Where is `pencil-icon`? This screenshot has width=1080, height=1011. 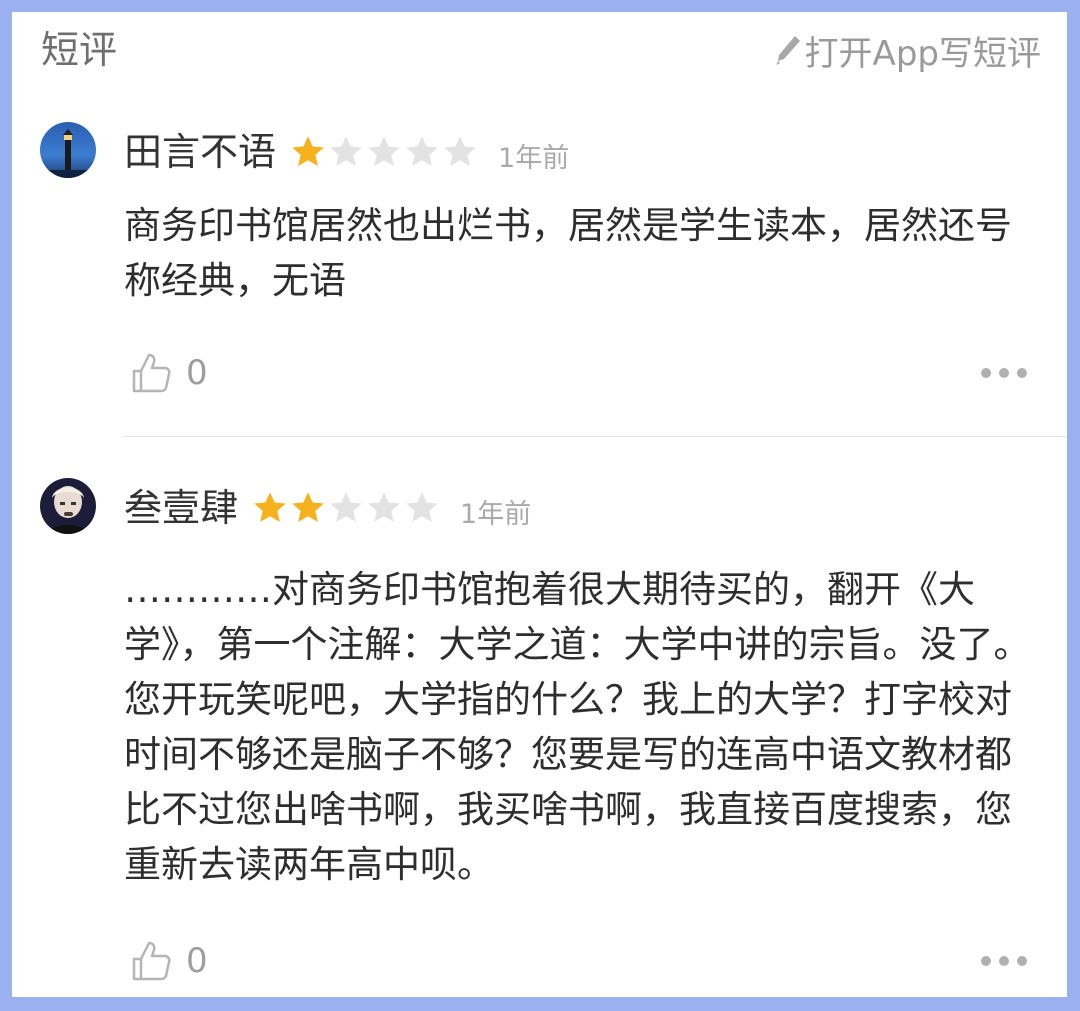 pencil-icon is located at coordinates (787, 50).